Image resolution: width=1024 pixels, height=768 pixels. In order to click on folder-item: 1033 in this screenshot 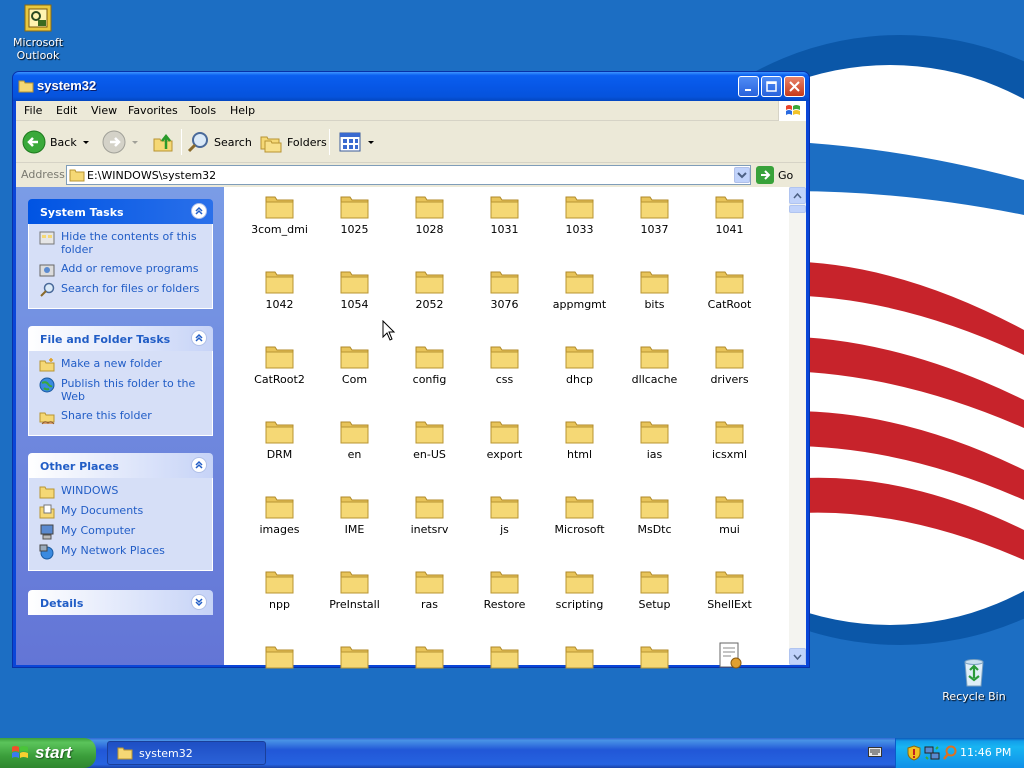, I will do `click(579, 213)`.